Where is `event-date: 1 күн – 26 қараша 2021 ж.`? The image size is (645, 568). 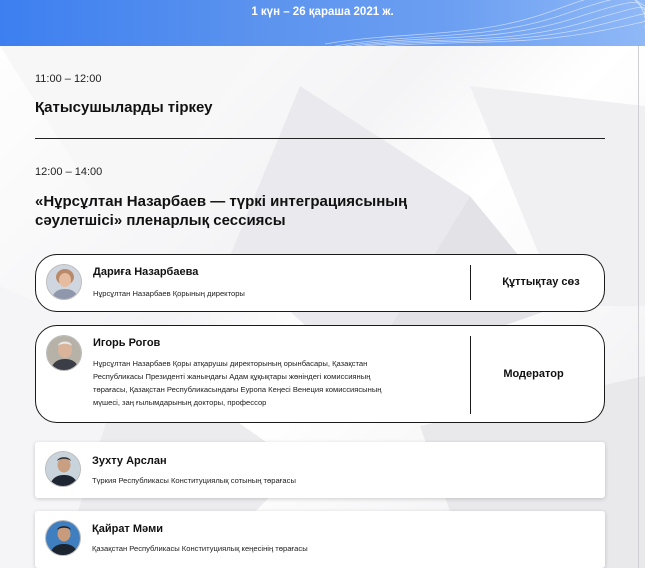
event-date: 1 күн – 26 қараша 2021 ж. is located at coordinates (322, 12).